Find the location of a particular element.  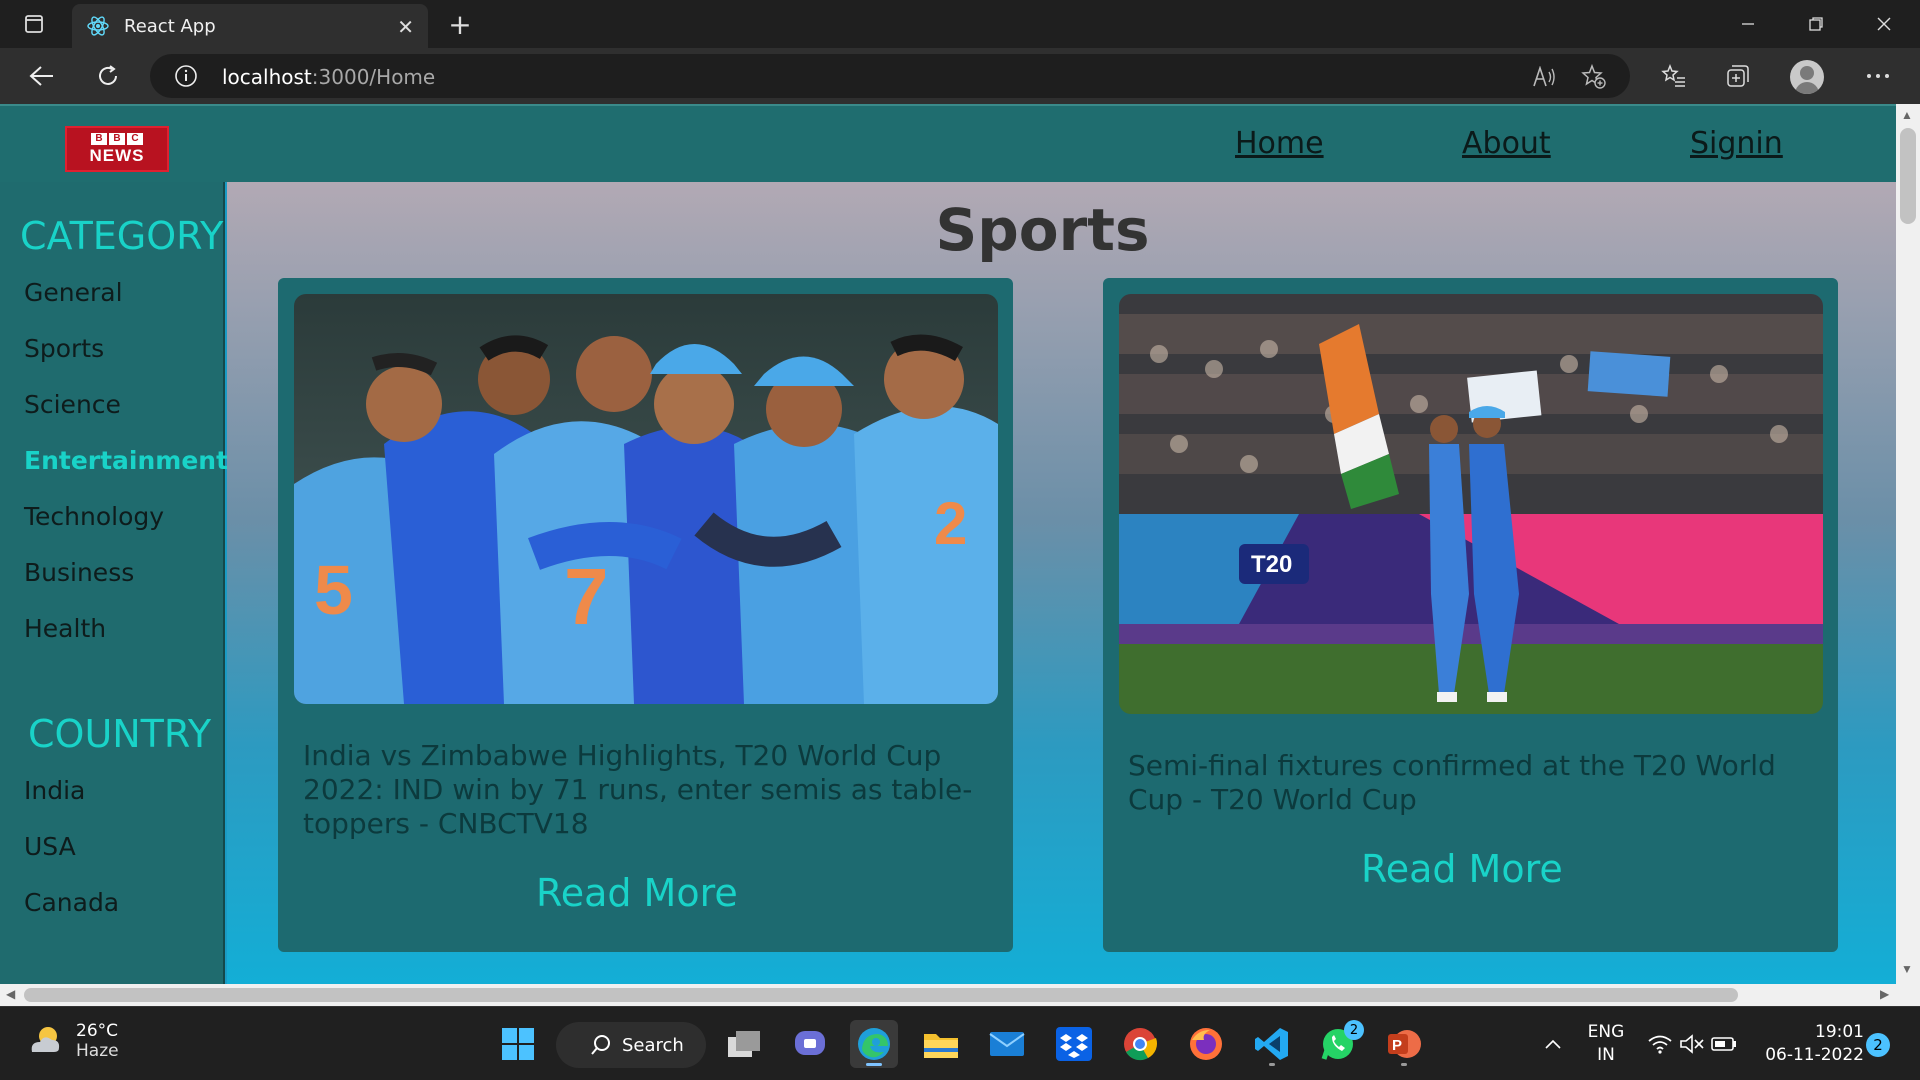

mail-icon is located at coordinates (1007, 1044).